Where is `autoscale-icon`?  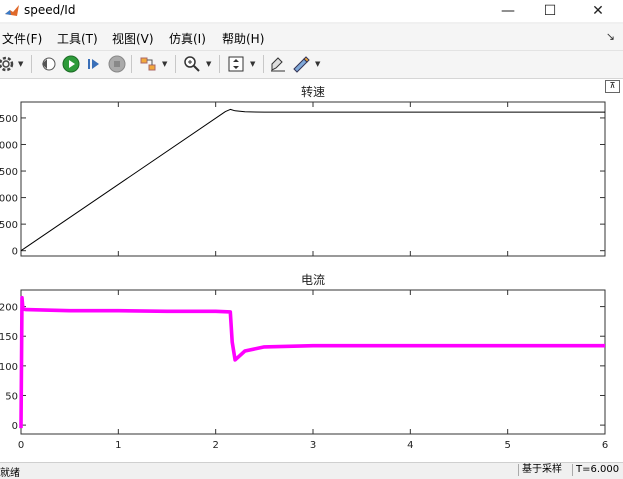 autoscale-icon is located at coordinates (236, 64).